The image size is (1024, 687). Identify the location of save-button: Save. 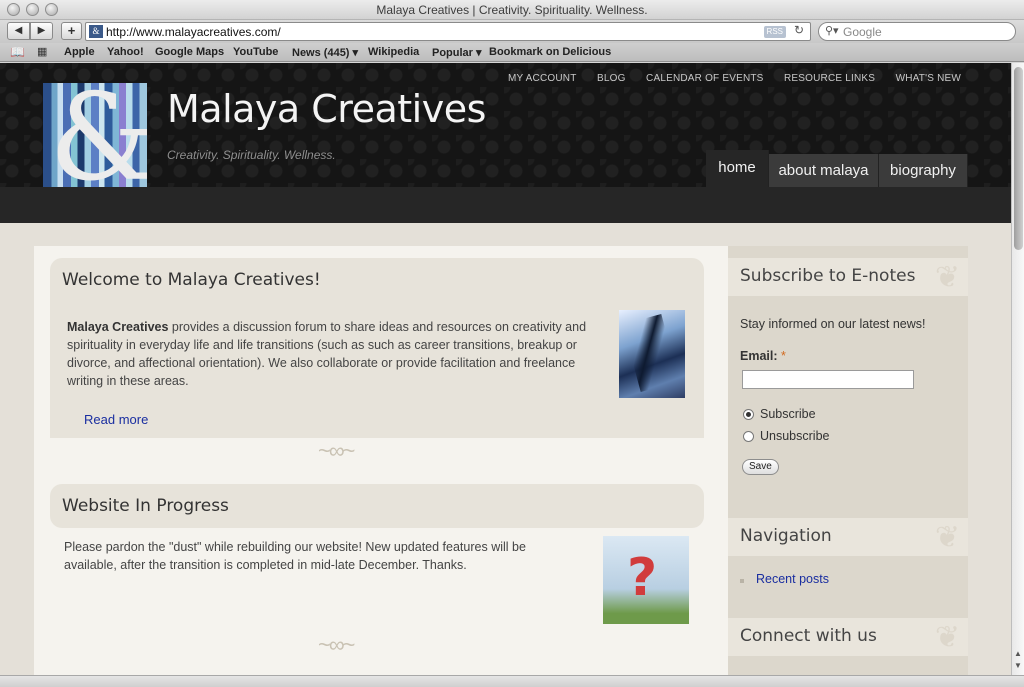
(760, 467).